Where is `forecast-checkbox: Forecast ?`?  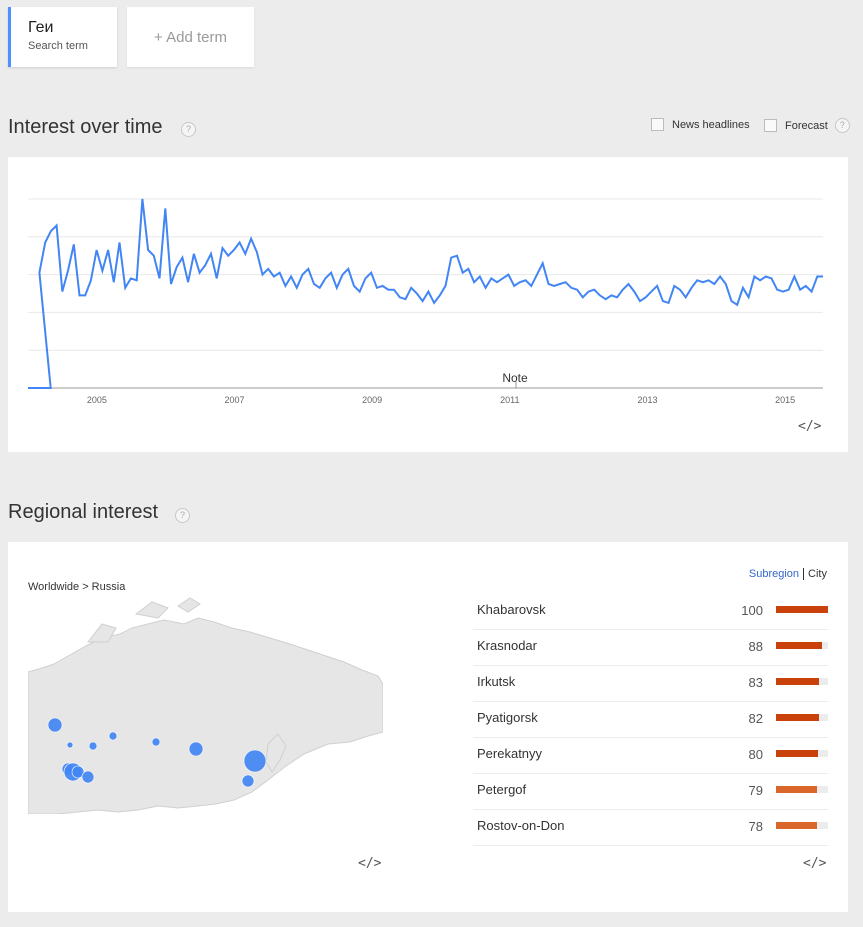
forecast-checkbox: Forecast ? is located at coordinates (807, 125).